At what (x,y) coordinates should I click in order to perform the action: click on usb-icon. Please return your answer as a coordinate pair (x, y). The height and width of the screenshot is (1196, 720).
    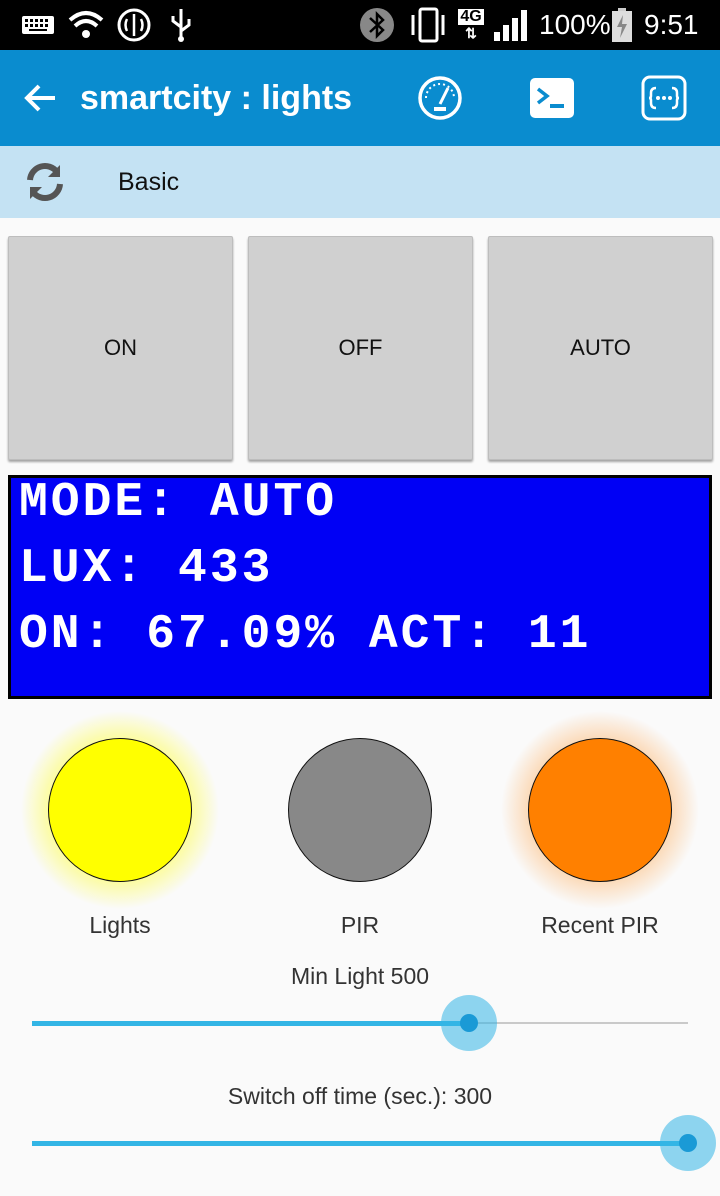
    Looking at the image, I should click on (181, 25).